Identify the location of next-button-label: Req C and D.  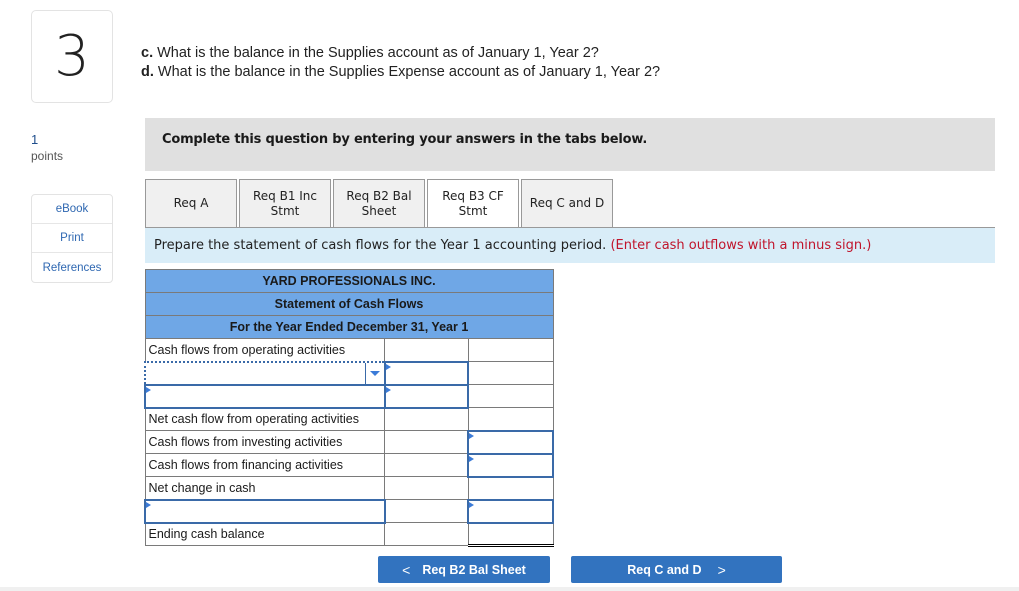
(664, 569).